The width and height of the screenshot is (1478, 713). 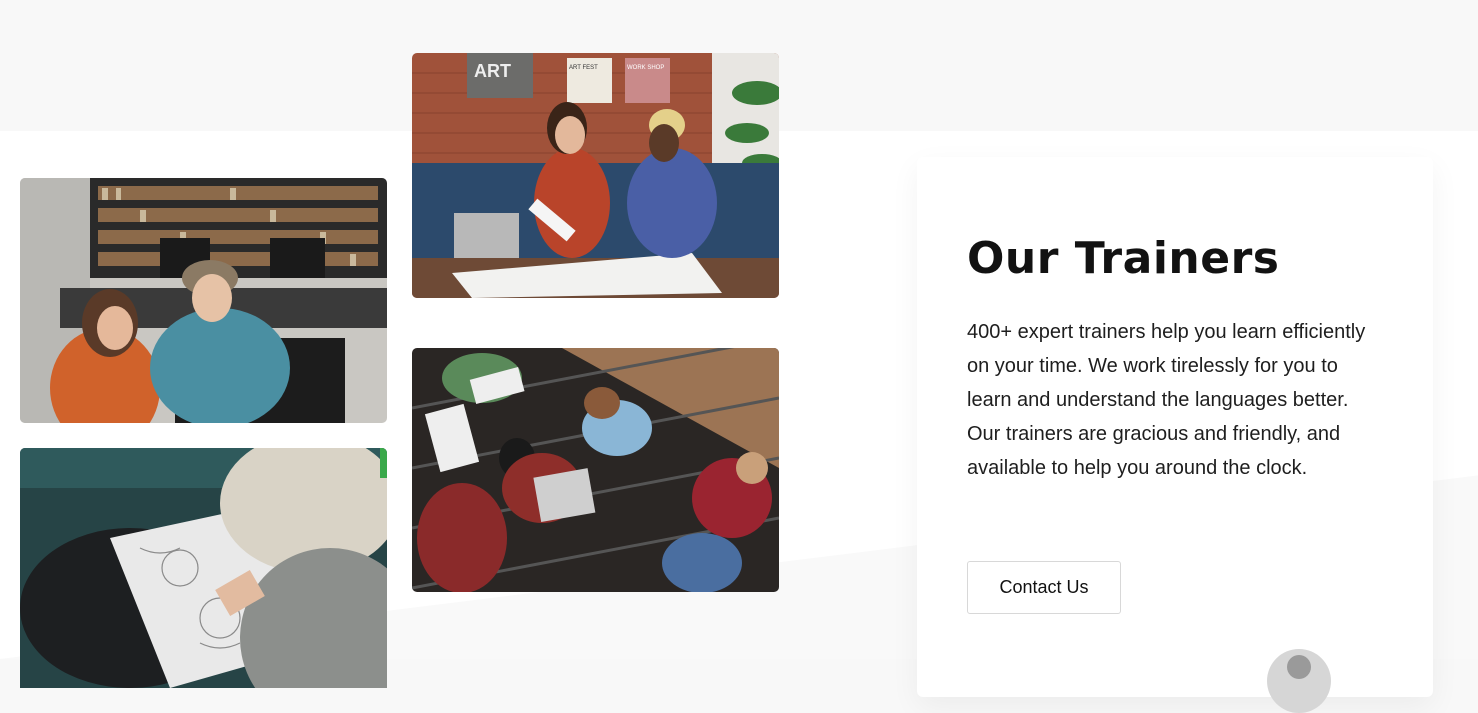 What do you see at coordinates (1044, 587) in the screenshot?
I see `contact-us-button: Contact Us` at bounding box center [1044, 587].